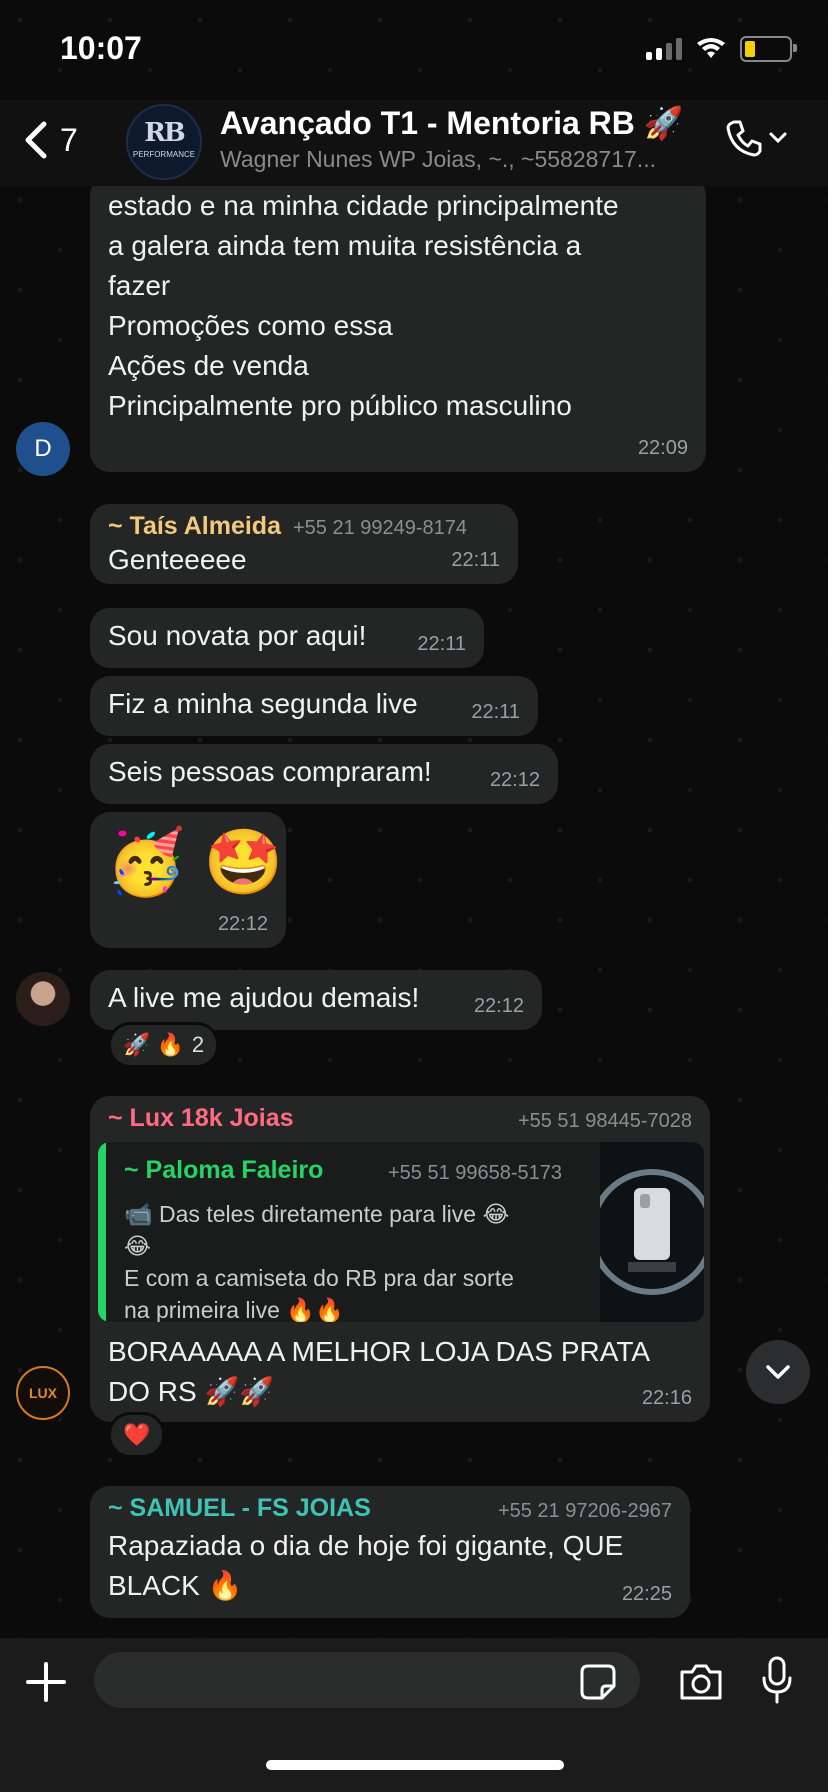 Image resolution: width=828 pixels, height=1792 pixels. What do you see at coordinates (46, 1682) in the screenshot?
I see `plus-icon` at bounding box center [46, 1682].